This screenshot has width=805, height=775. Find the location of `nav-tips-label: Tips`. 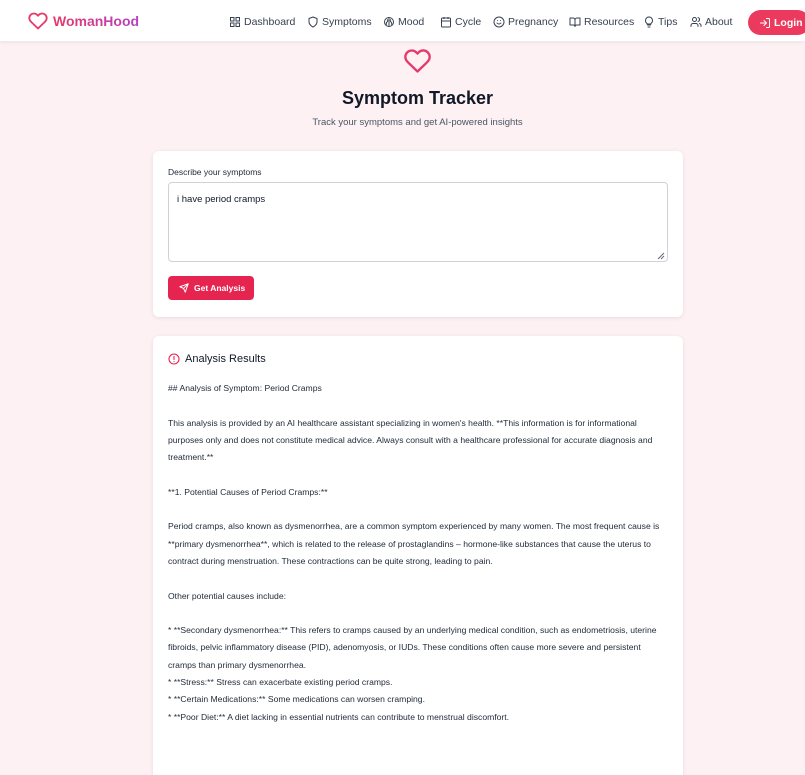

nav-tips-label: Tips is located at coordinates (668, 22).